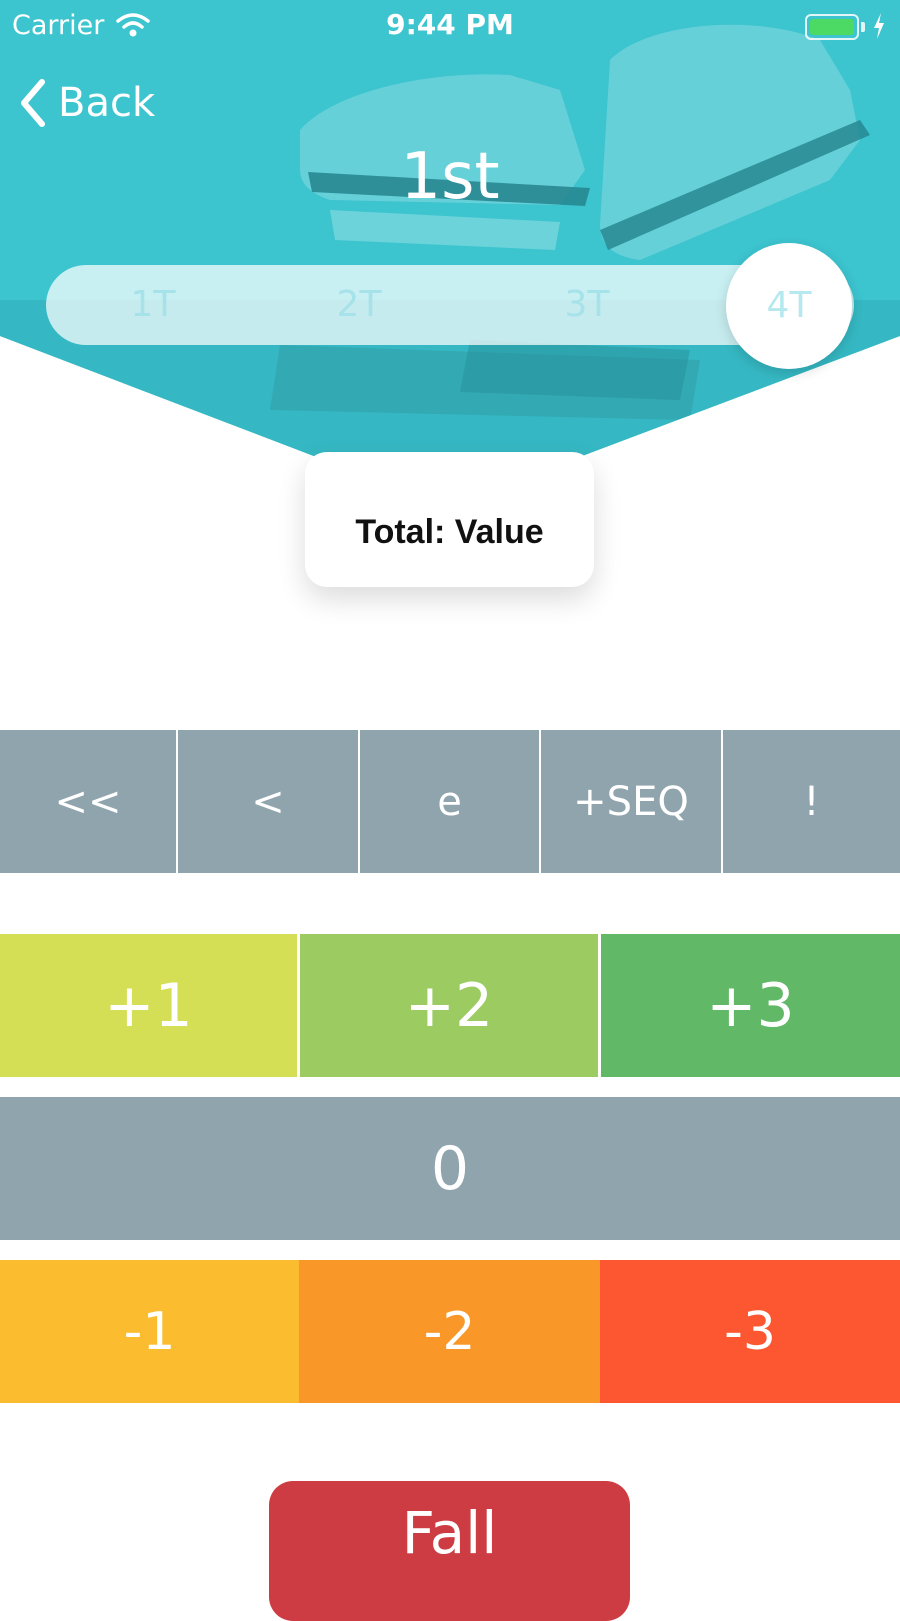  I want to click on total-label: Total: Value, so click(449, 532).